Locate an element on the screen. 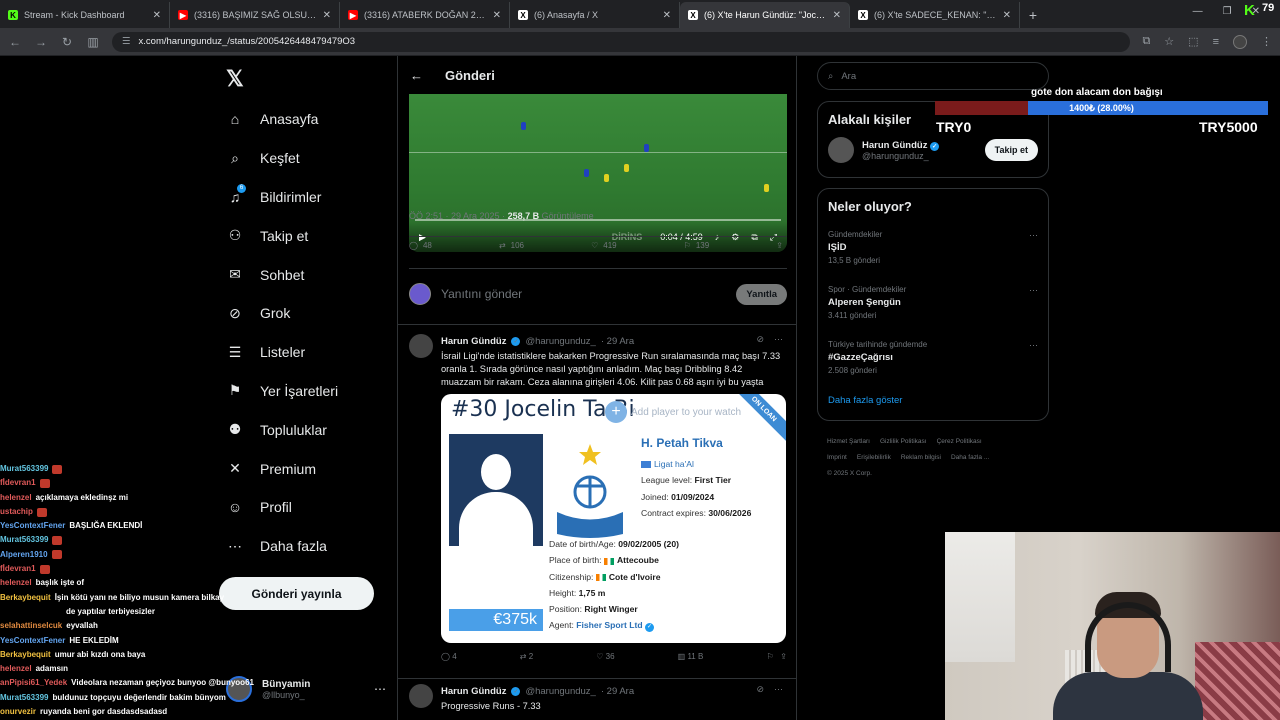 This screenshot has height=720, width=1280. bookmark-star-icon: ☆ is located at coordinates (1169, 41).